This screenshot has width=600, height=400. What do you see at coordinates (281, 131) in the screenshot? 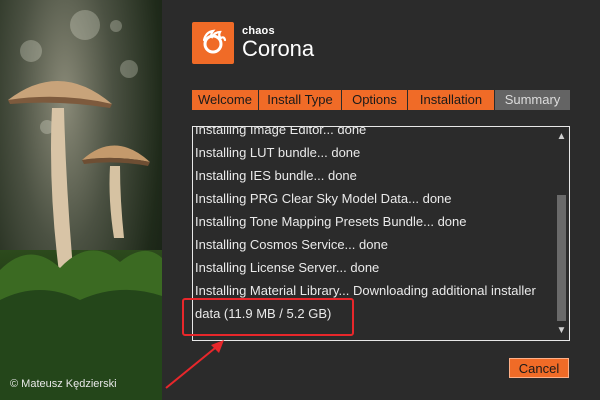
I see `log-line: Installing Image Editor... done` at bounding box center [281, 131].